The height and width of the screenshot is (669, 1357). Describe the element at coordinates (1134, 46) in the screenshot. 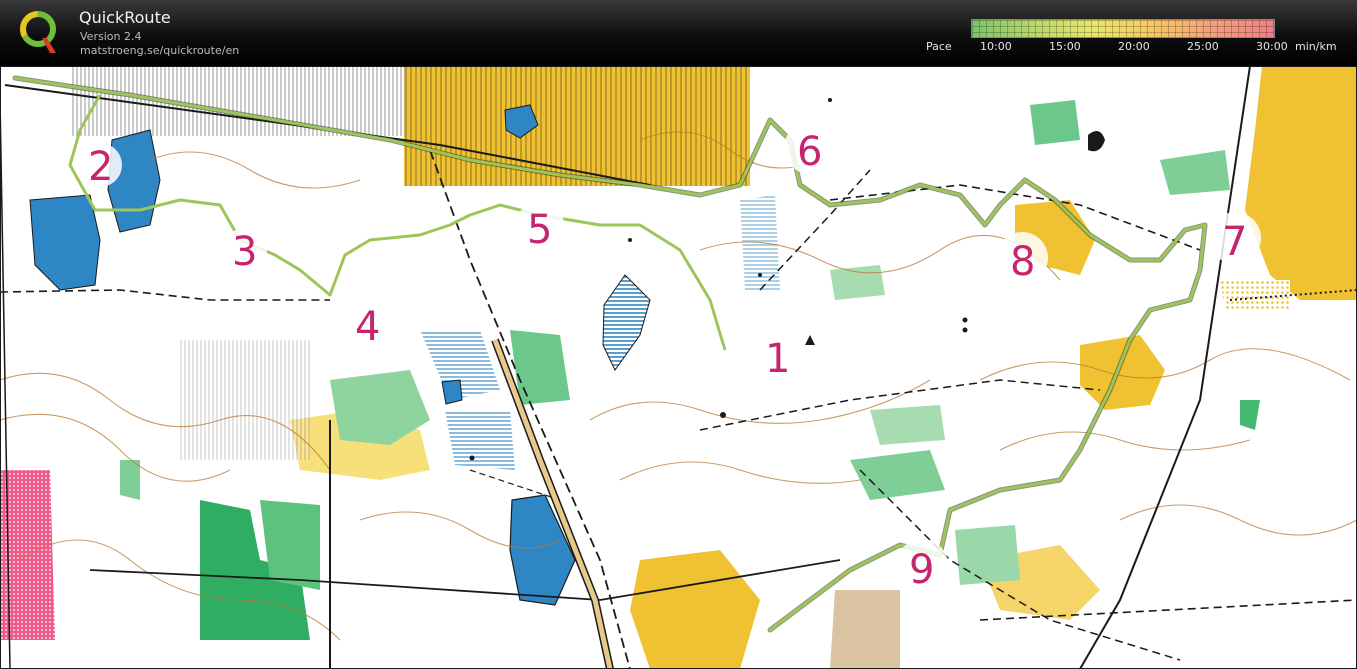

I see `pace-tick: 20:00` at that location.